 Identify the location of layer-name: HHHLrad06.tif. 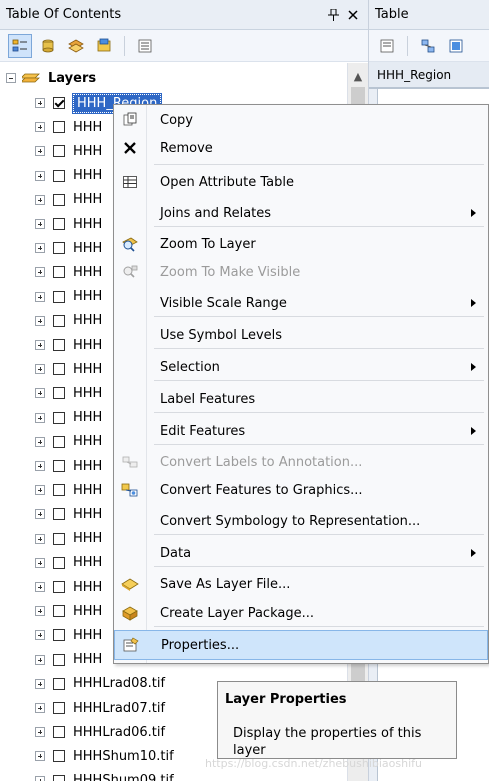
(119, 732).